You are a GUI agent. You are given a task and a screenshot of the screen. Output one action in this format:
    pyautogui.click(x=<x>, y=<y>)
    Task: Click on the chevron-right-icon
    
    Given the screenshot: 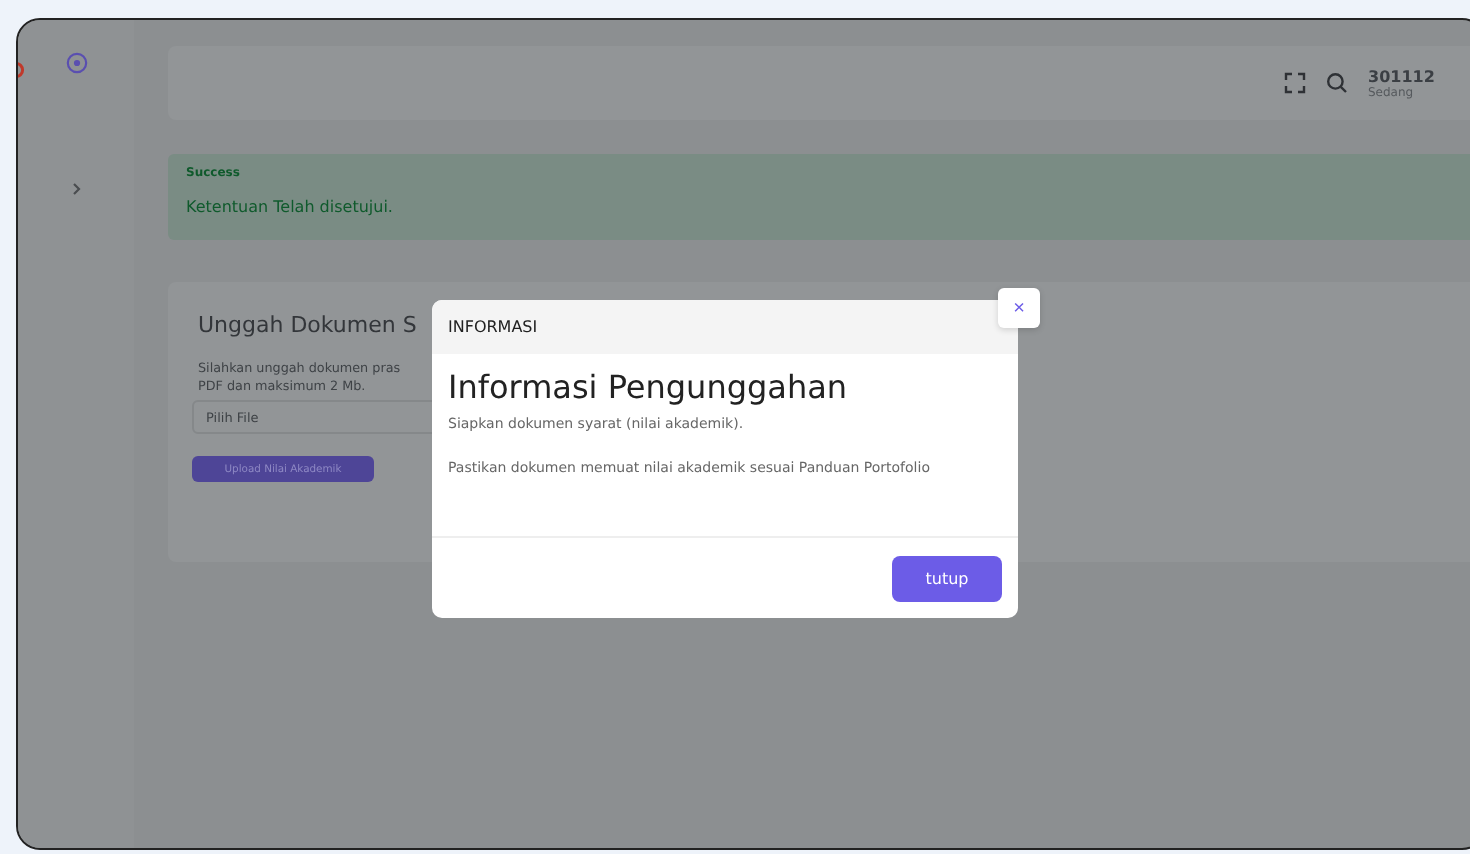 What is the action you would take?
    pyautogui.click(x=76, y=189)
    